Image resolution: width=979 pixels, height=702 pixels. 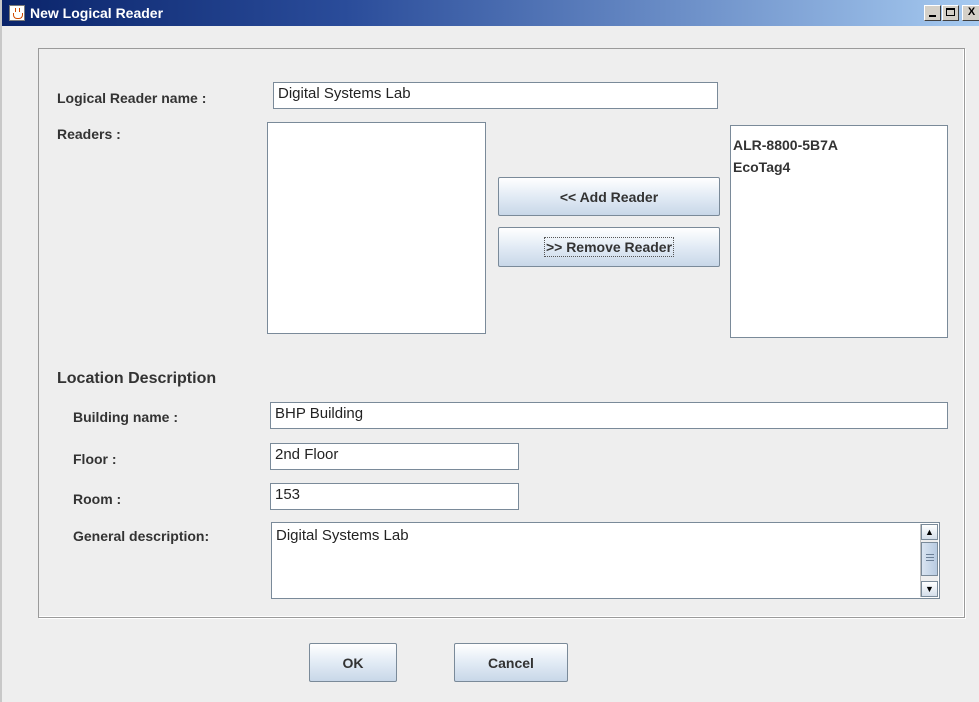 I want to click on cancel-button-label: Cancel, so click(x=511, y=662).